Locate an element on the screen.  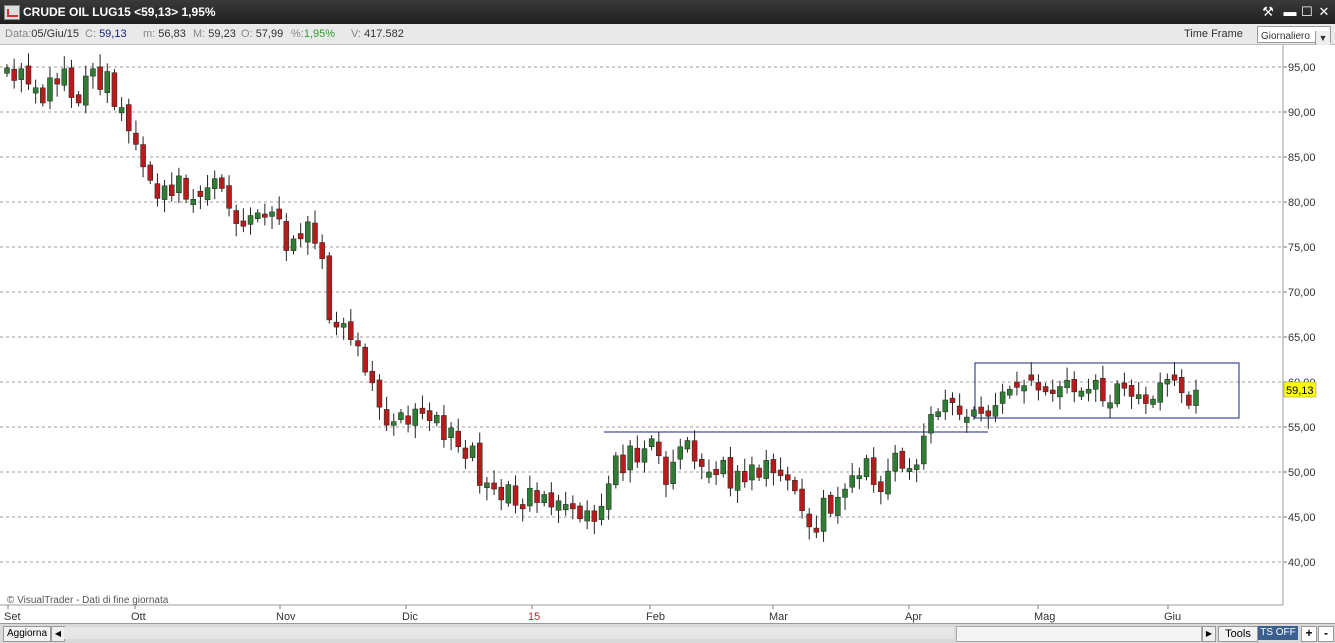
x-tick-label: Mar is located at coordinates (778, 617).